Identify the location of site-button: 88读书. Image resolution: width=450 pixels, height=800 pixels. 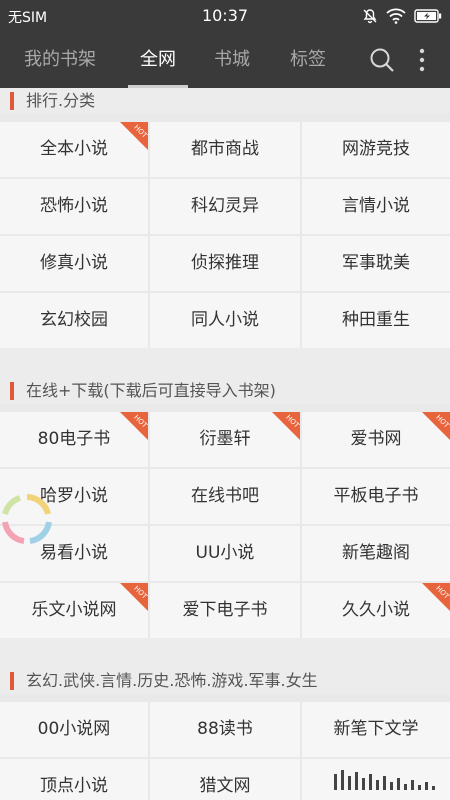
(225, 729).